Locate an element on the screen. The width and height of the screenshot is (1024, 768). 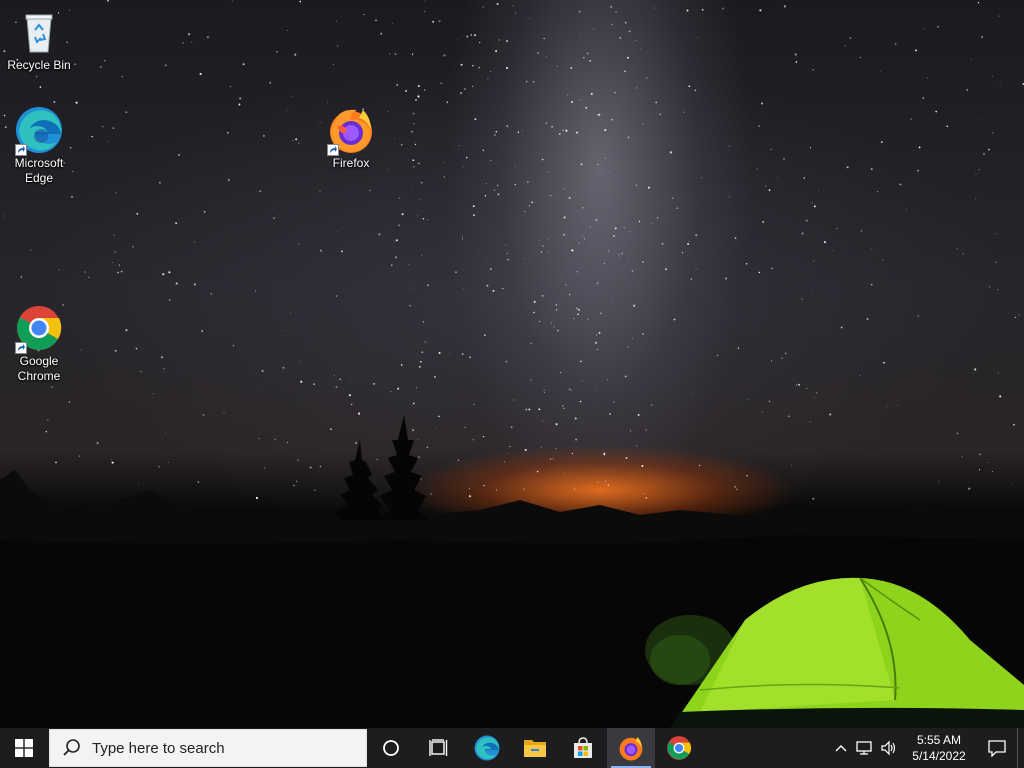
taskbar: Type here to search 5:55 AM 5/14/2022 is located at coordinates (512, 748).